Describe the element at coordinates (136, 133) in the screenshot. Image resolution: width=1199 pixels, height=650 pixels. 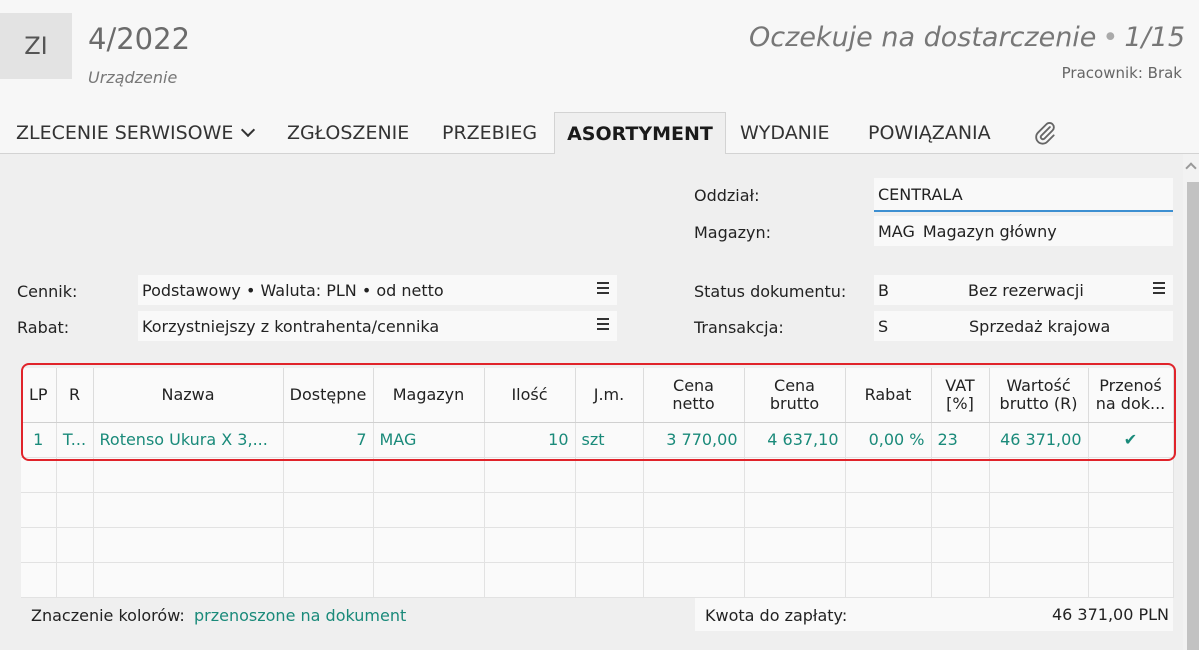
I see `tab-zlecenie-serwisowe: ZLECENIE SERWISOWE` at that location.